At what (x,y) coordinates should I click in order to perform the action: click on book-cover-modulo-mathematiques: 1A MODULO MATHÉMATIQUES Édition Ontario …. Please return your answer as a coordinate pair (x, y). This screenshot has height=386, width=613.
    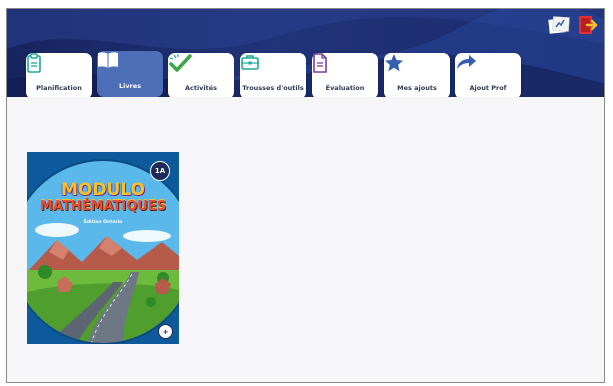
    Looking at the image, I should click on (103, 248).